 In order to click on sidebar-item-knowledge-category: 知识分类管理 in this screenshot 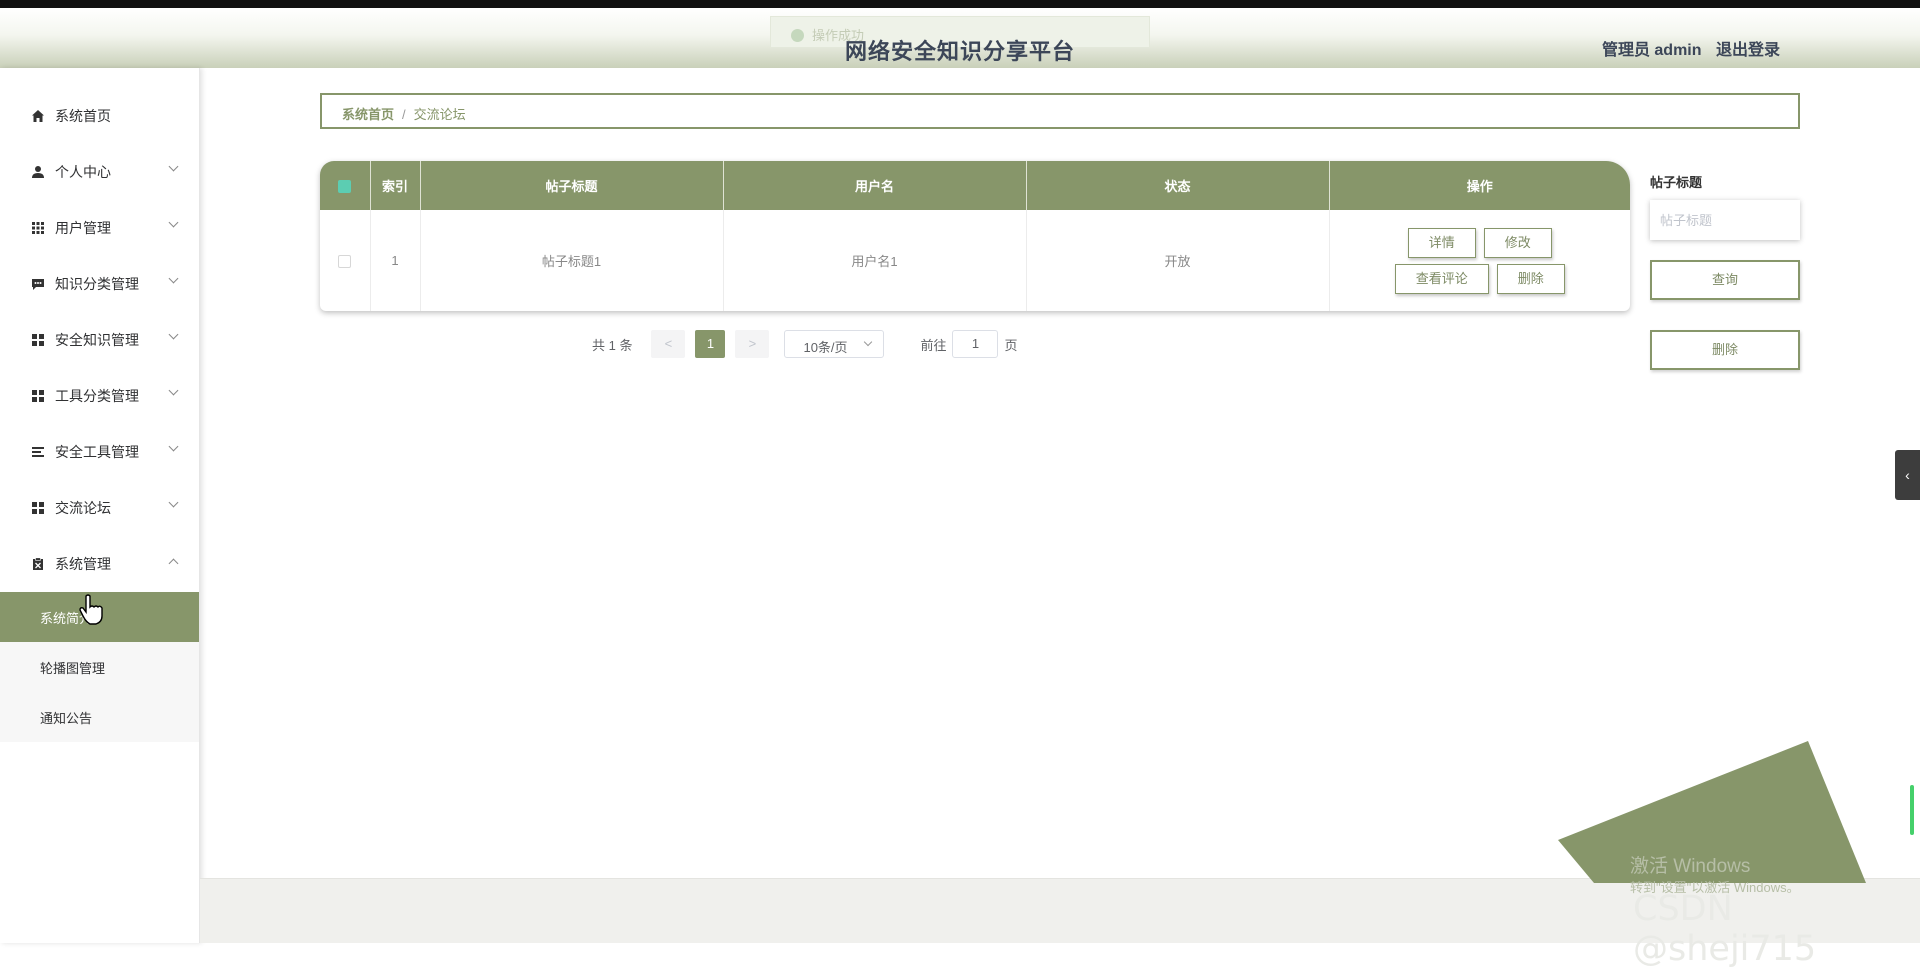, I will do `click(99, 284)`.